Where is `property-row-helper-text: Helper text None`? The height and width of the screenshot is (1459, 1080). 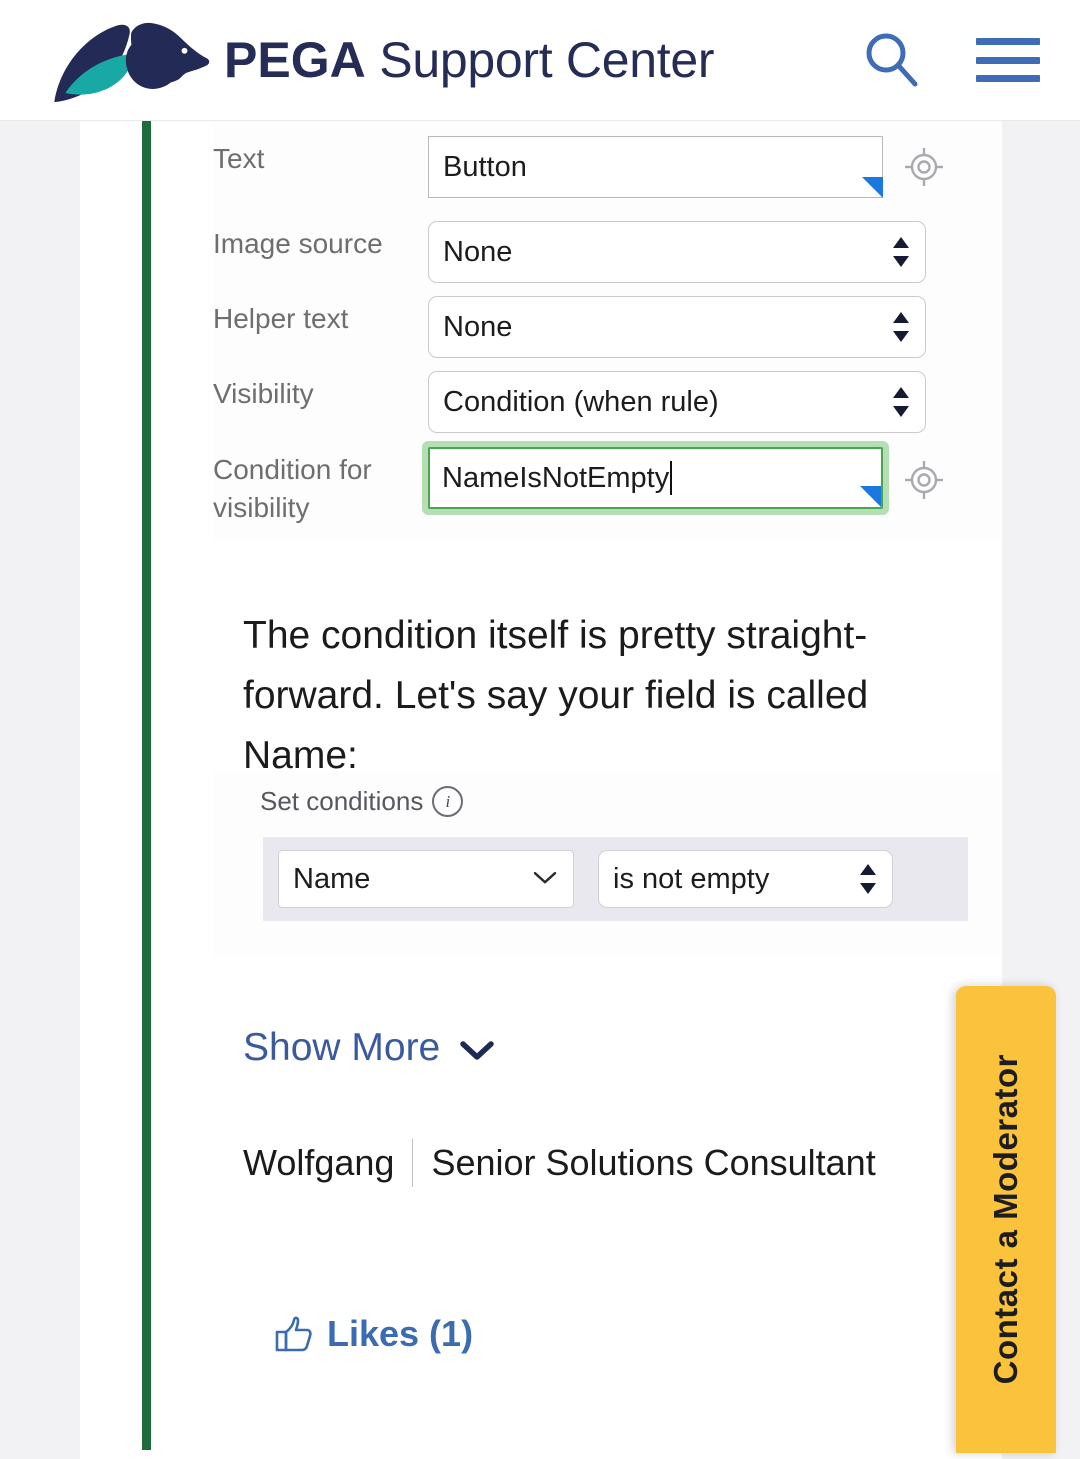
property-row-helper-text: Helper text None is located at coordinates (569, 327).